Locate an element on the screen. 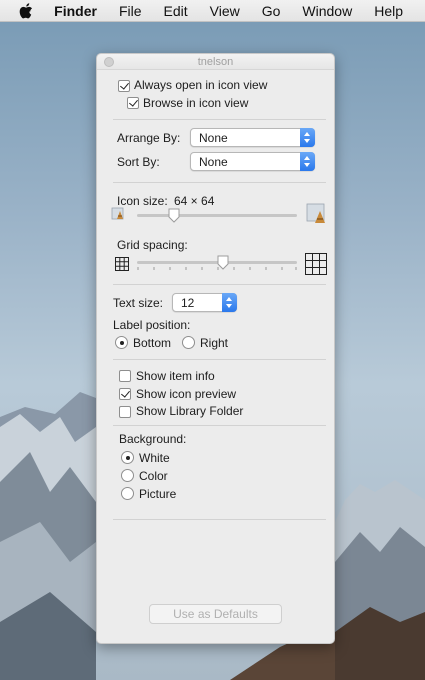 This screenshot has height=680, width=425. always-open-icon-view-checkbox is located at coordinates (124, 86).